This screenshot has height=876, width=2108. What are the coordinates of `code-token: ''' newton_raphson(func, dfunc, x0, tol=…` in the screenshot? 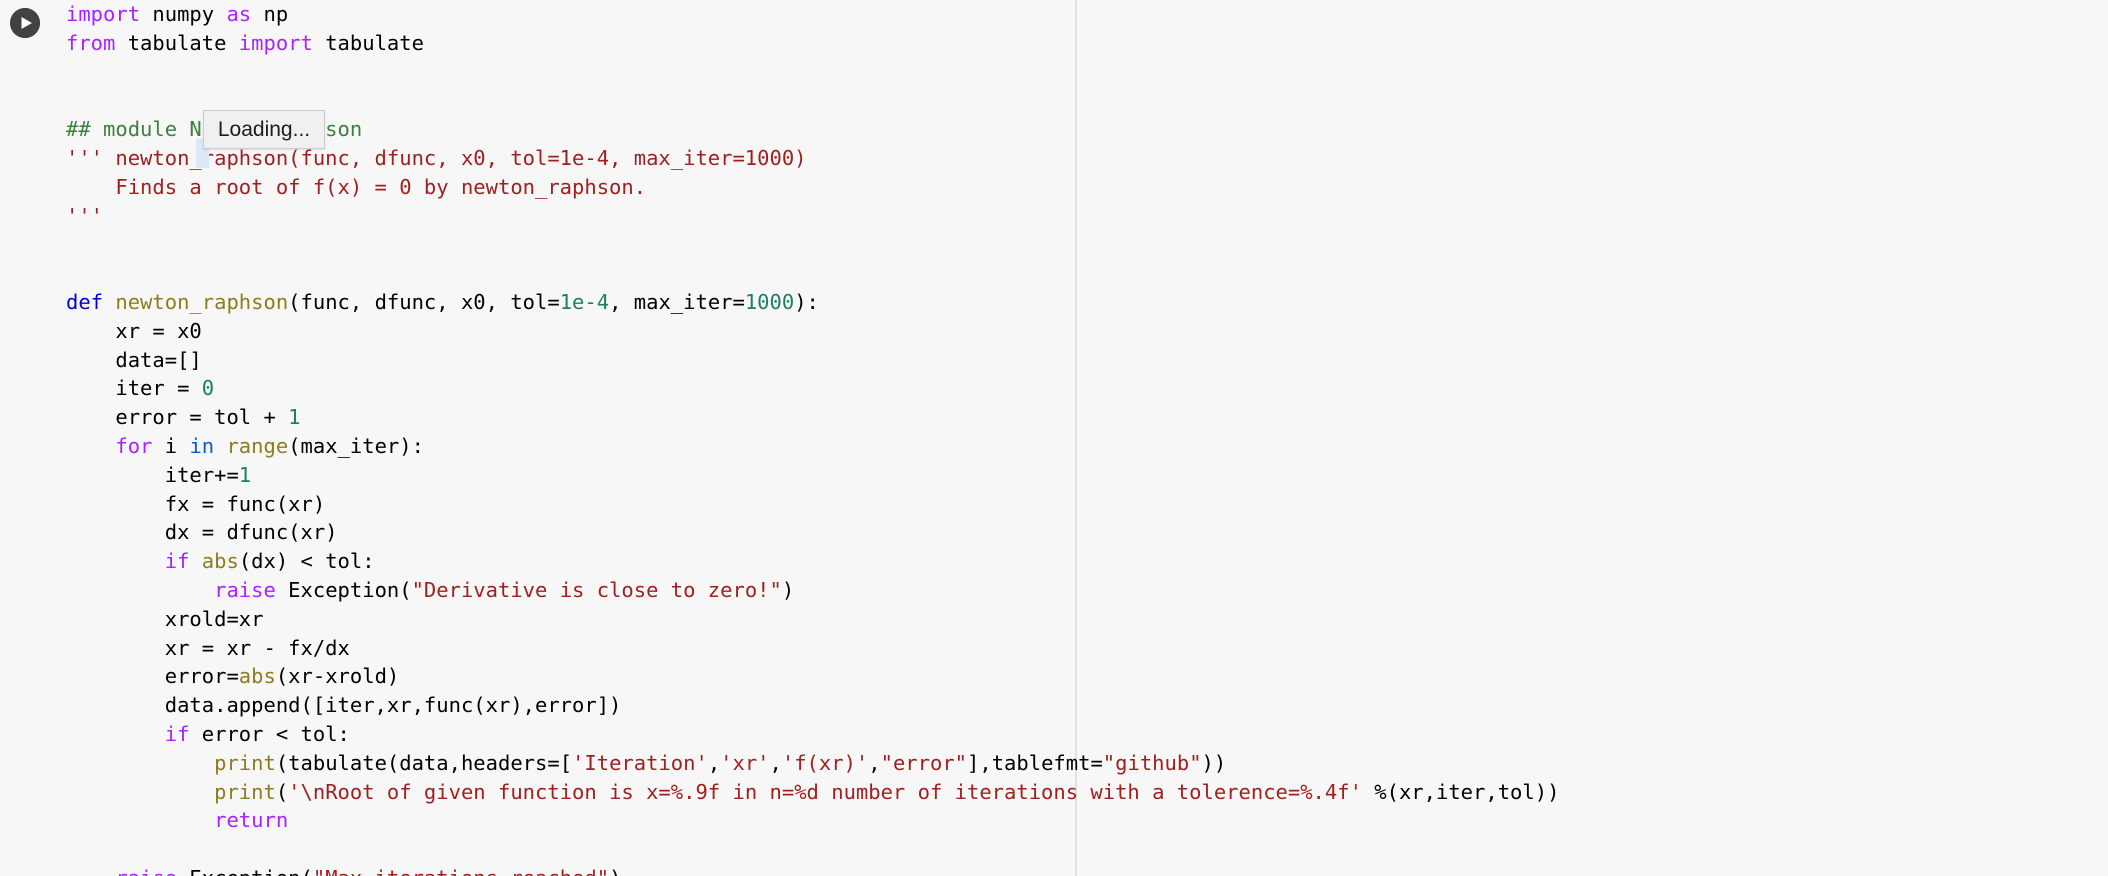 It's located at (436, 157).